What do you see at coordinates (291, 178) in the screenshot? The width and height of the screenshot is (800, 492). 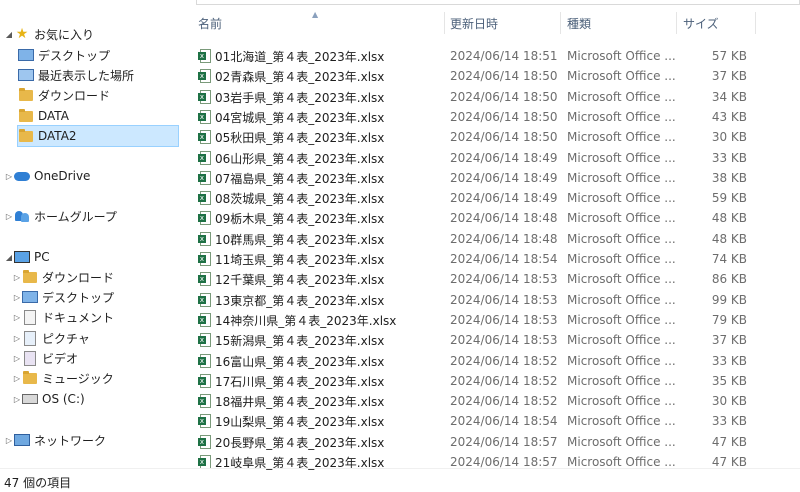 I see `file-name-cell: x 07福島県_第４表_2023年.xlsx` at bounding box center [291, 178].